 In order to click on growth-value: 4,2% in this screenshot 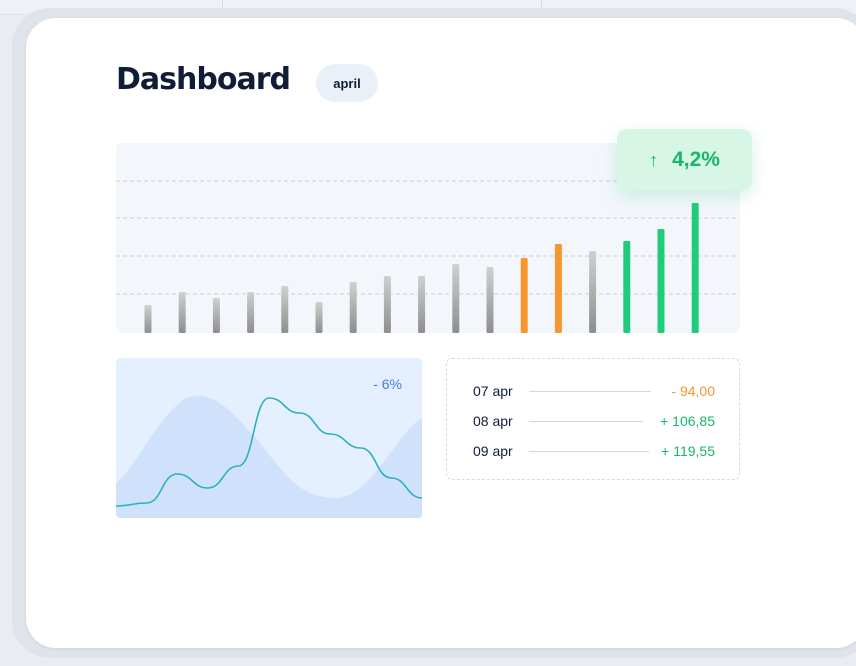, I will do `click(696, 159)`.